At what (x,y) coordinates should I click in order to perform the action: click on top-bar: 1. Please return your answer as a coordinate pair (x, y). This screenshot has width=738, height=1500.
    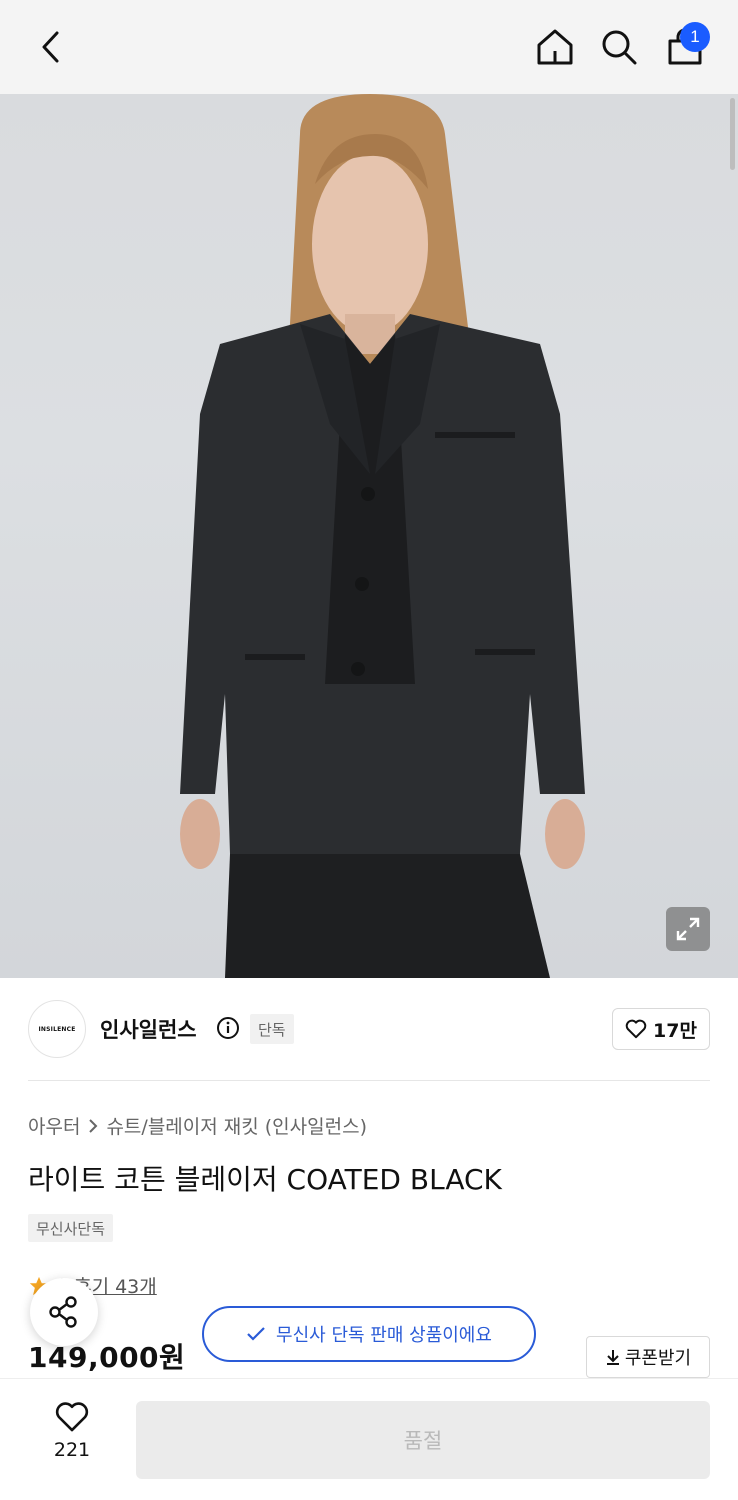
    Looking at the image, I should click on (369, 47).